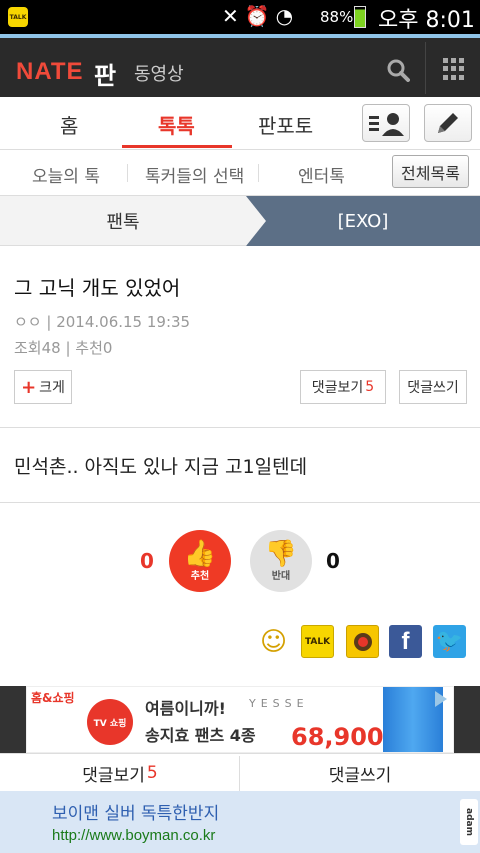  What do you see at coordinates (317, 641) in the screenshot?
I see `kakaotalk-icon: TALK` at bounding box center [317, 641].